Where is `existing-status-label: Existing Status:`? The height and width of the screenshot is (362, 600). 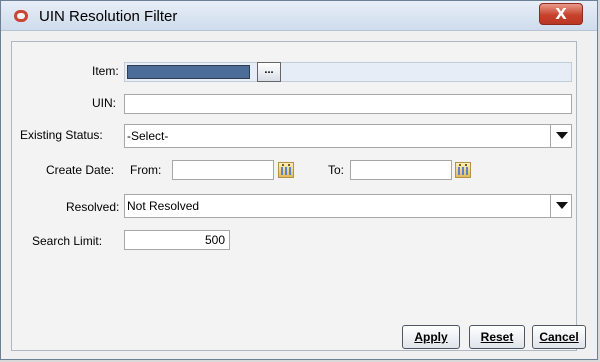
existing-status-label: Existing Status: is located at coordinates (61, 135).